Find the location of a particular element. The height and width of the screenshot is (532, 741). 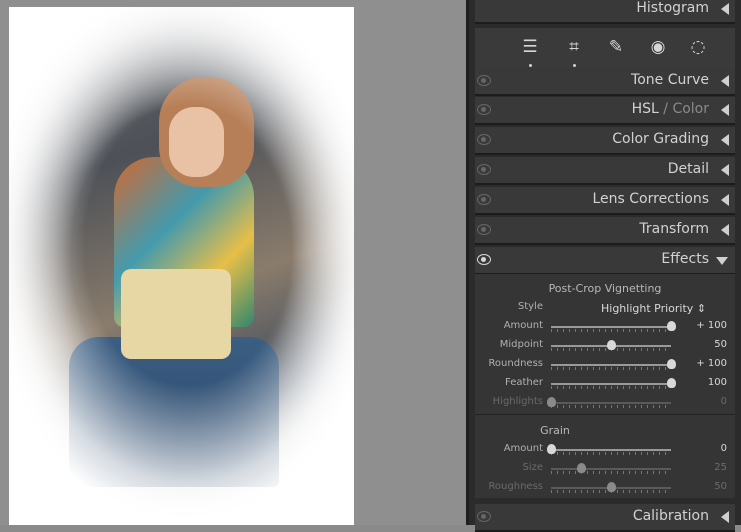

section-lens-corrections: Lens Corrections is located at coordinates (605, 201).